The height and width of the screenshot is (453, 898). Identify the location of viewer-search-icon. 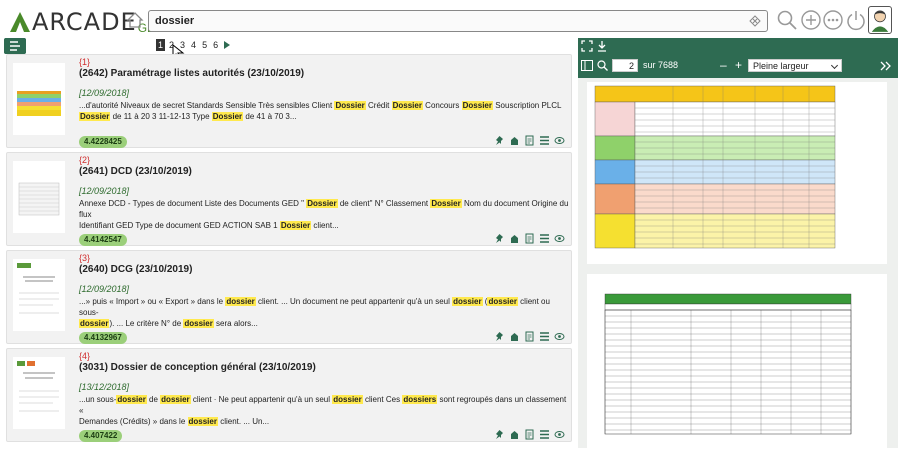
(602, 65).